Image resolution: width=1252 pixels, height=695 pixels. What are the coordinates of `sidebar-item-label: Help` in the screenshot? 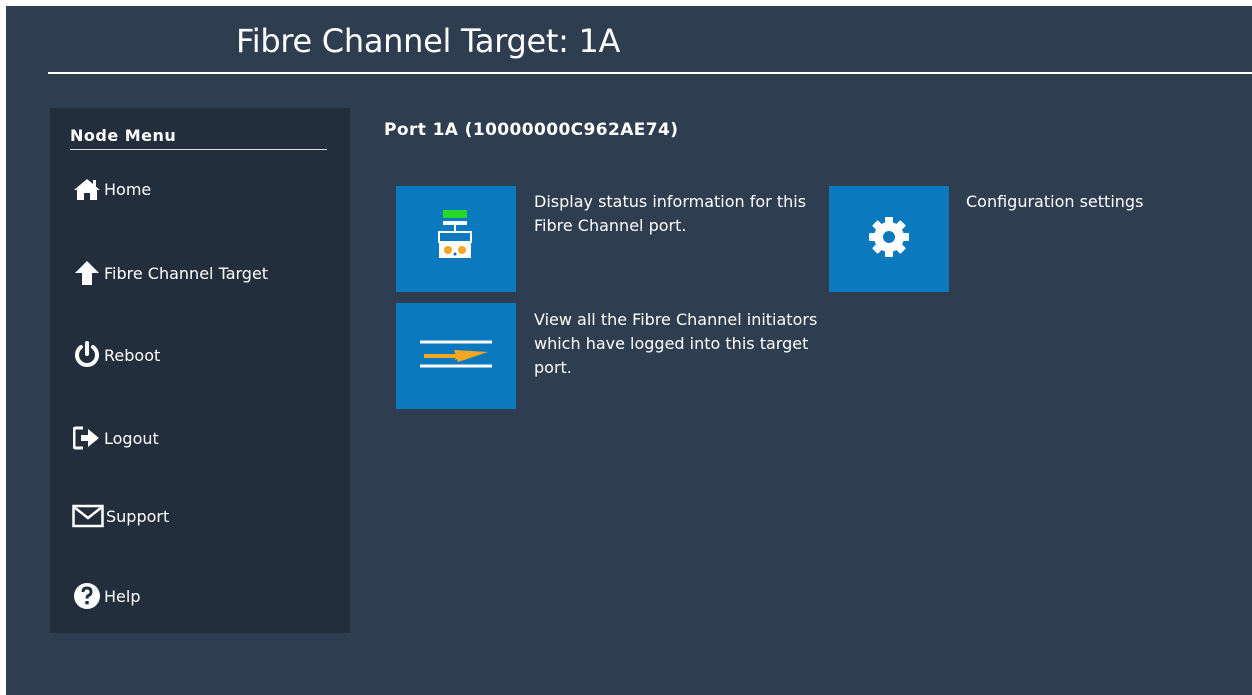 It's located at (122, 596).